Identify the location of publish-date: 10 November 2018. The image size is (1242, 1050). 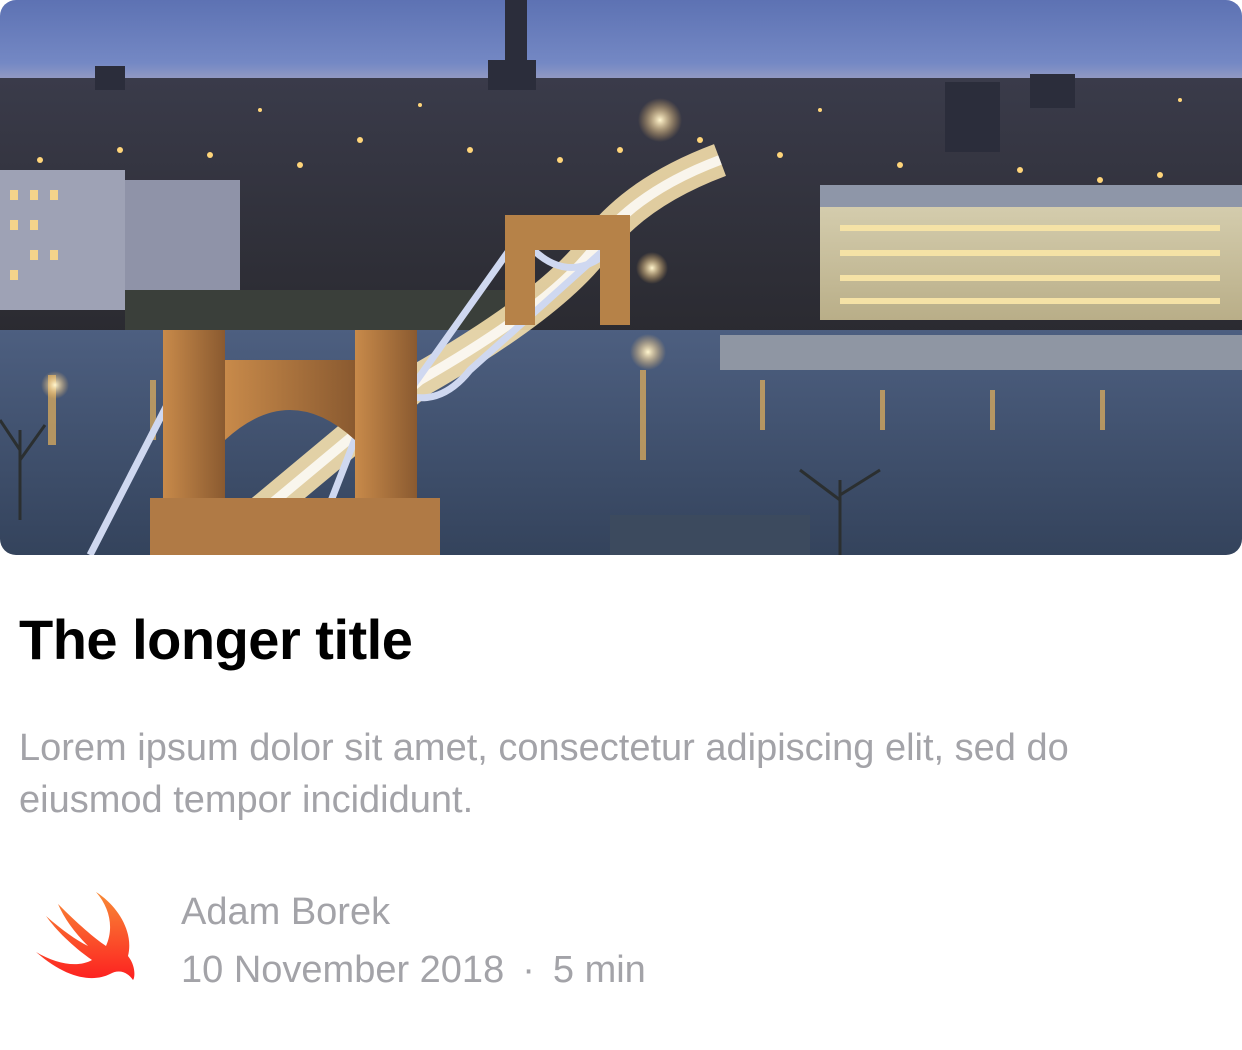
(343, 970).